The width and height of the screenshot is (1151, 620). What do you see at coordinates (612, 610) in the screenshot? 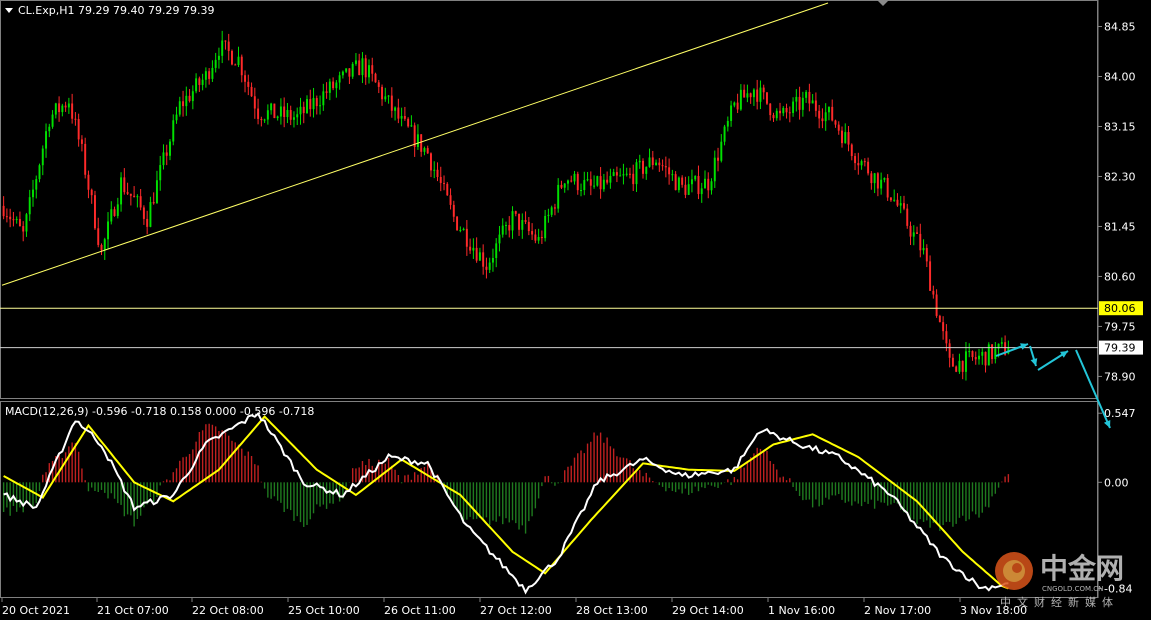
I see `x-tick-label: 28 Oct 13:00` at bounding box center [612, 610].